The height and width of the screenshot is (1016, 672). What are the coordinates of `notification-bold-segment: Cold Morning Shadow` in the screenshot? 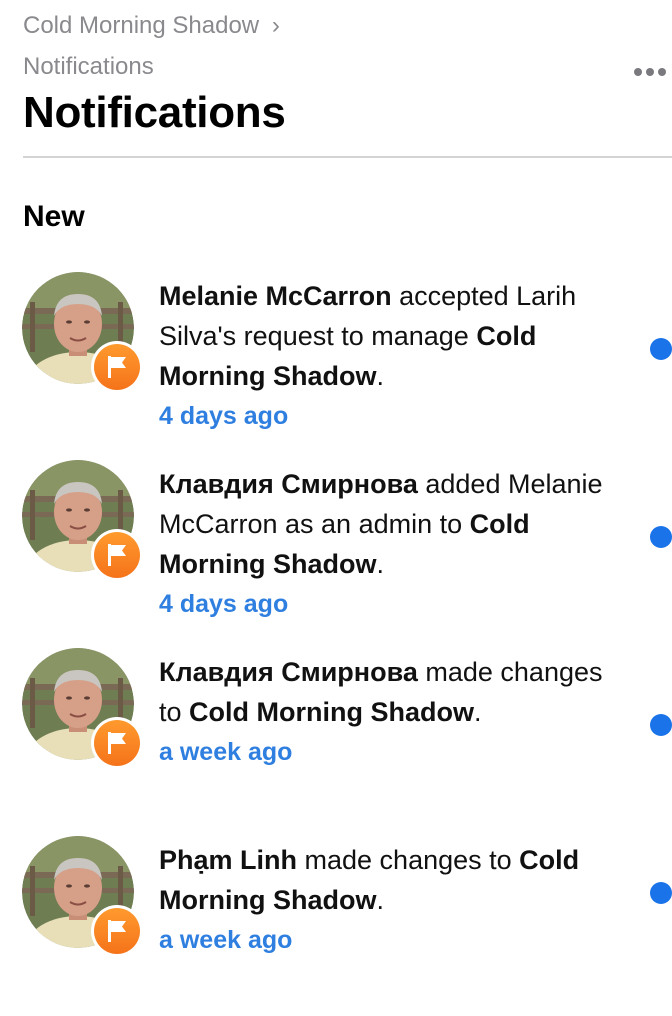 It's located at (331, 712).